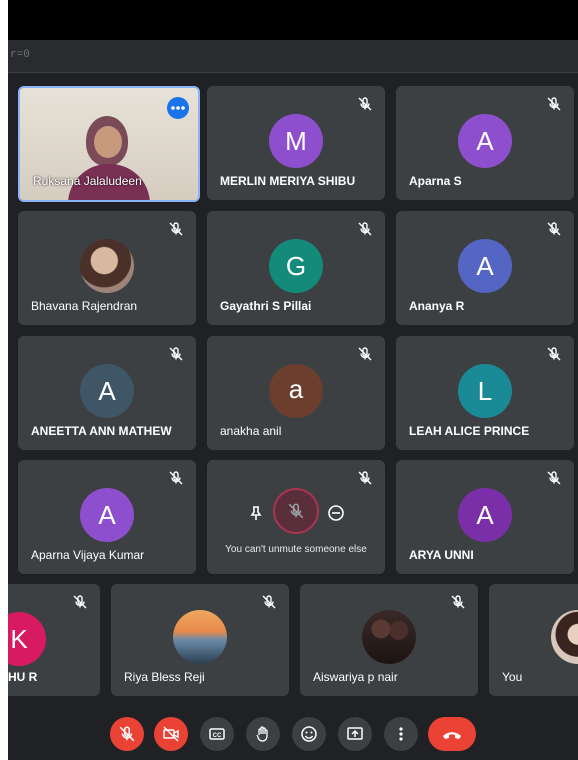 The image size is (578, 760). What do you see at coordinates (266, 306) in the screenshot?
I see `participant-name: Gayathri S Pillai` at bounding box center [266, 306].